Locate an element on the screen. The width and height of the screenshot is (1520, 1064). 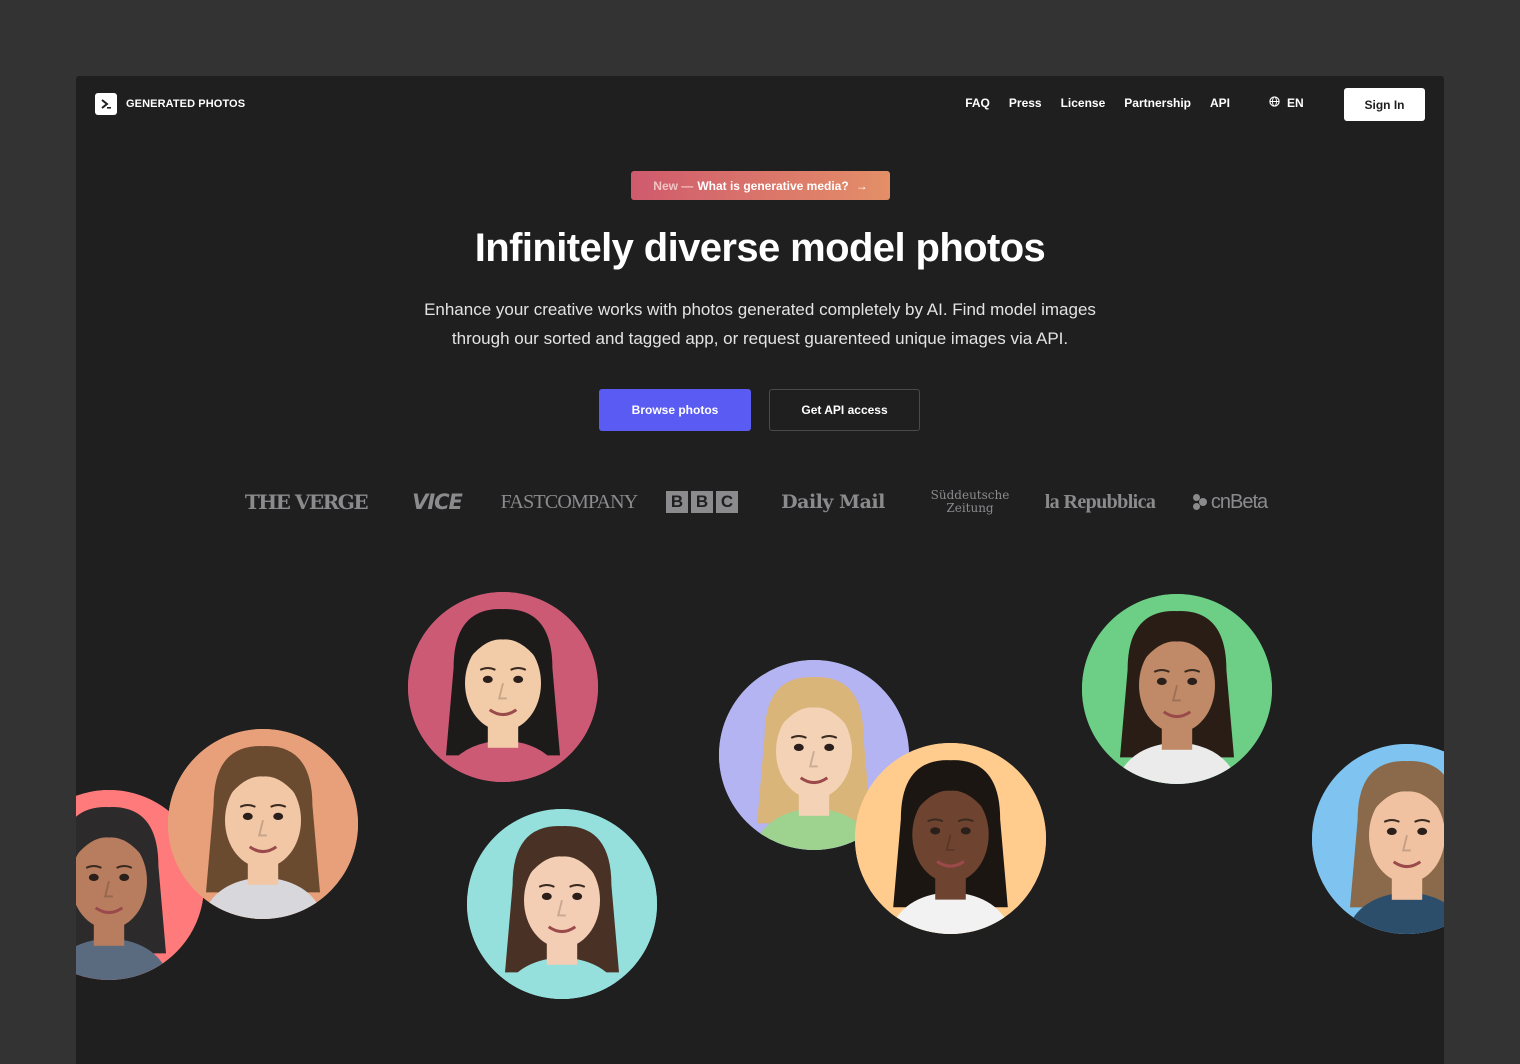
cnbeta-dots-icon is located at coordinates (1199, 502).